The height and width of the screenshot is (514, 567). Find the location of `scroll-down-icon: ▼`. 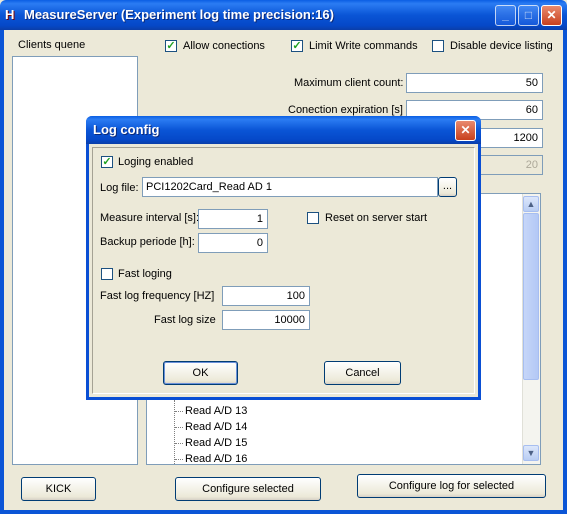

scroll-down-icon: ▼ is located at coordinates (531, 453).